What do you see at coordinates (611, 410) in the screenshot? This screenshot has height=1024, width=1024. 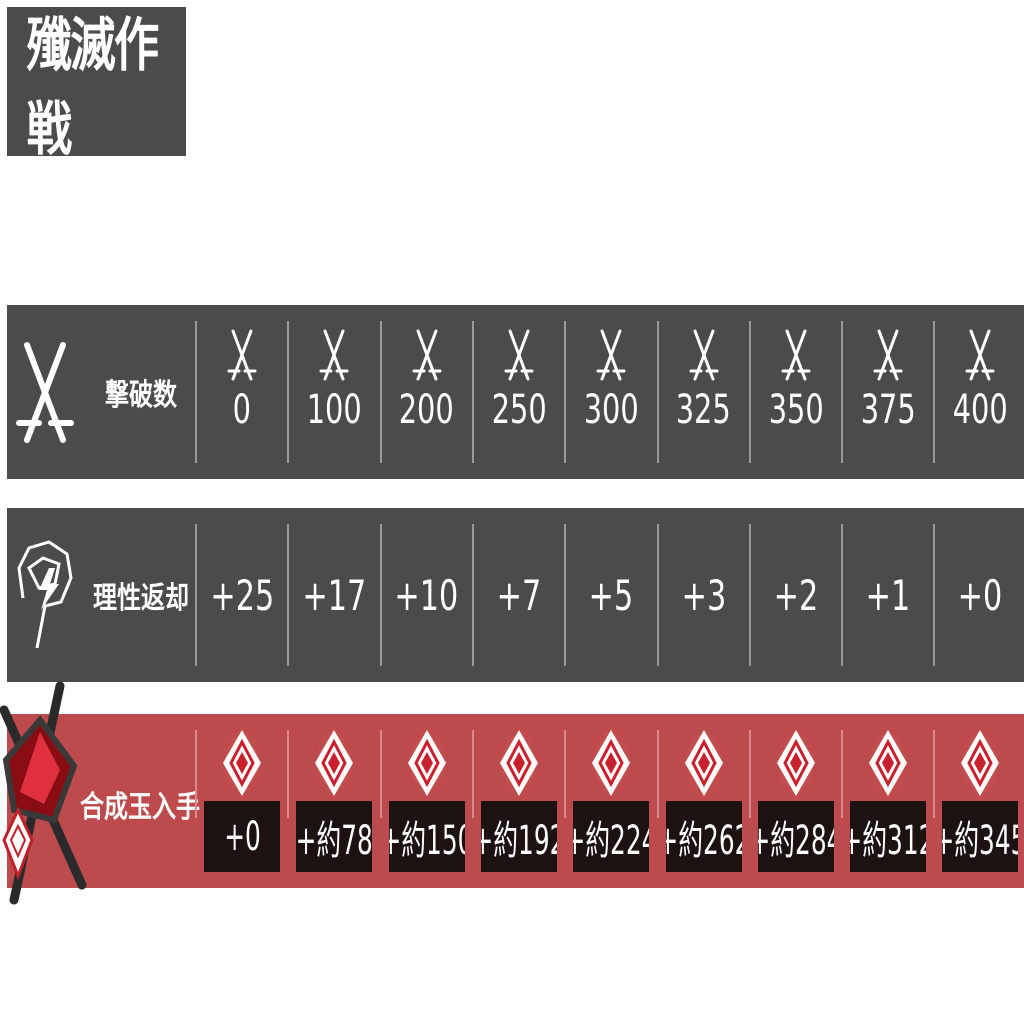 I see `kills-value: 300` at bounding box center [611, 410].